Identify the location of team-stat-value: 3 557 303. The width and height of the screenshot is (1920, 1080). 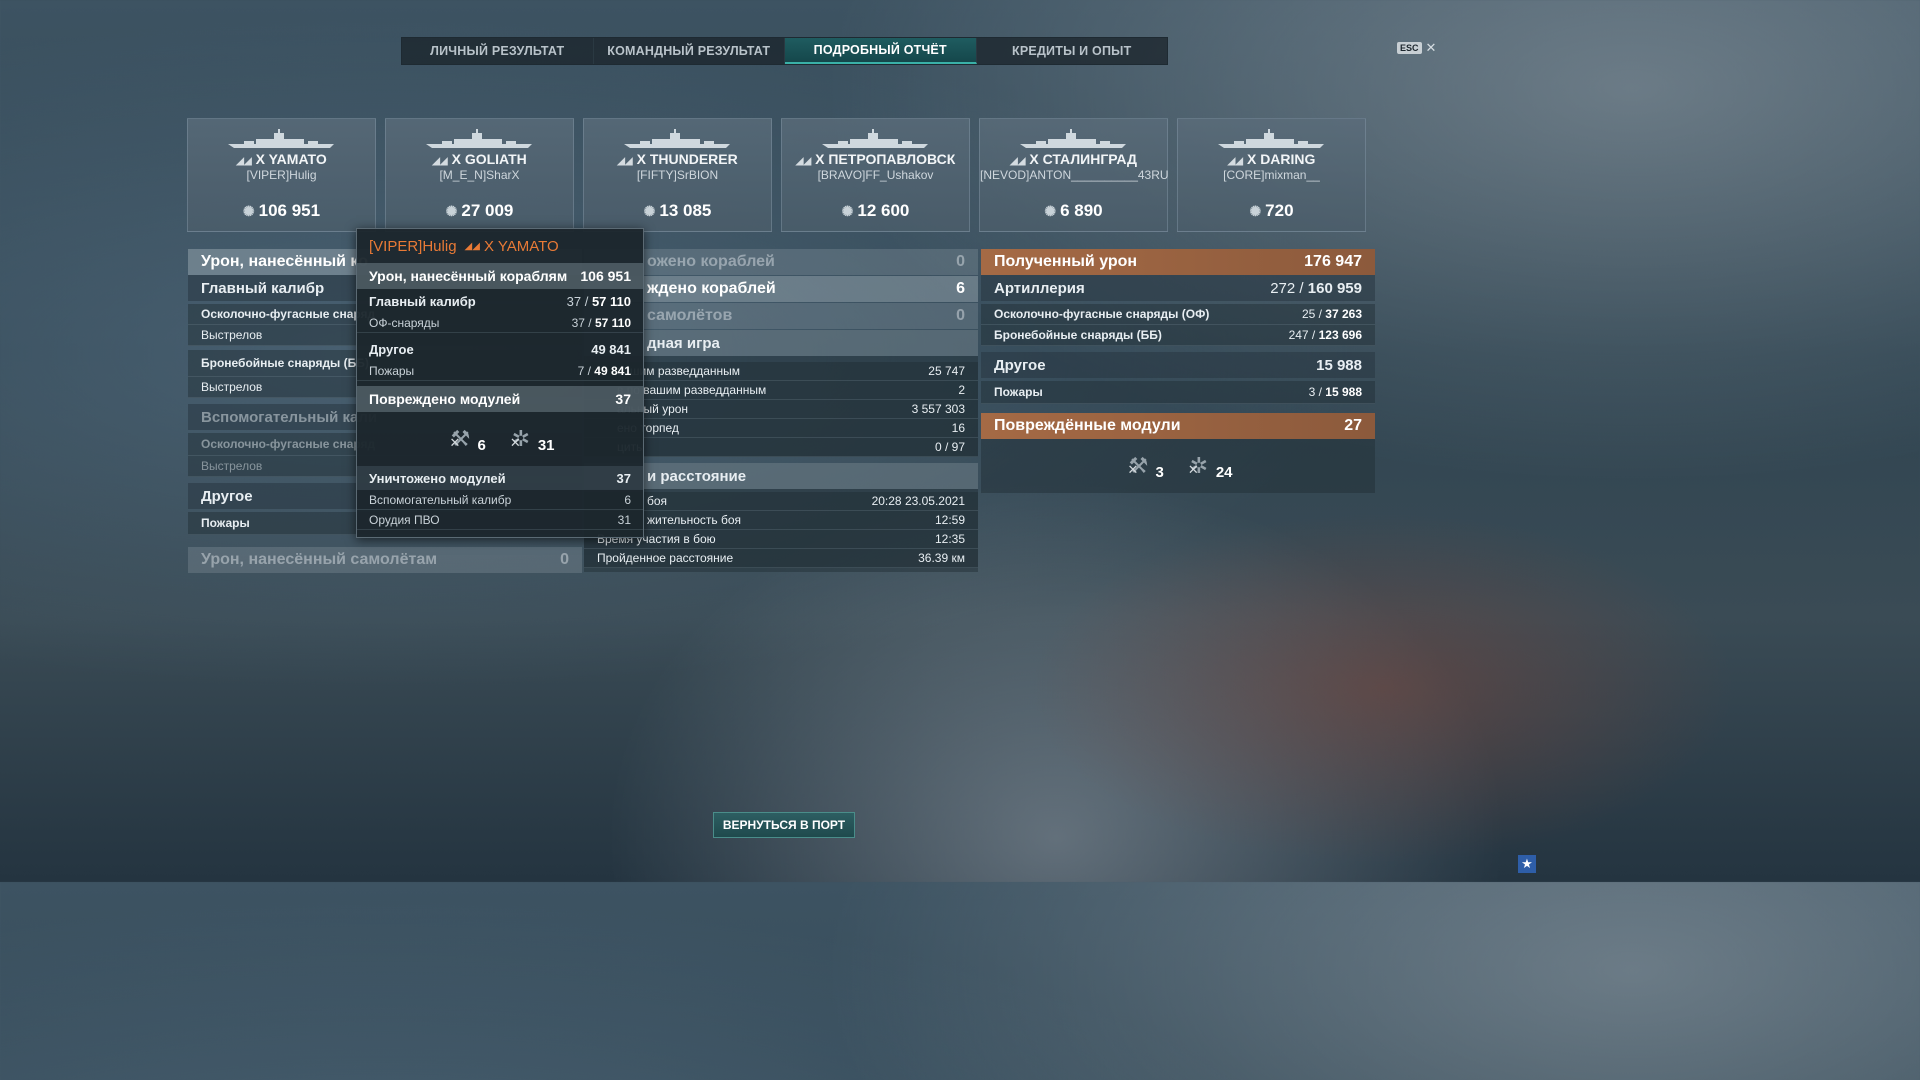
(938, 409).